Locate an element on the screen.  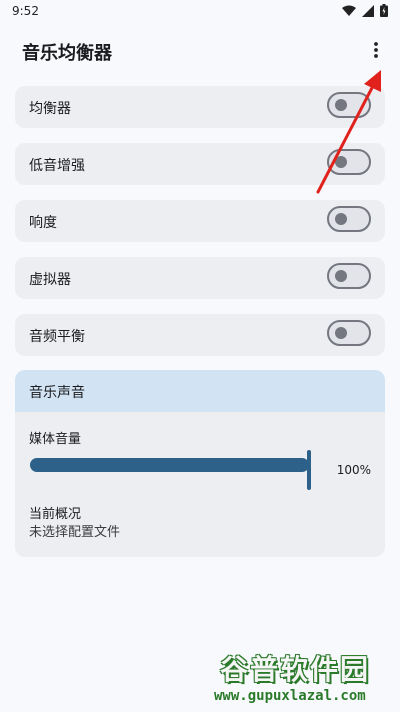
music-sound-title: 音乐声音 is located at coordinates (57, 393).